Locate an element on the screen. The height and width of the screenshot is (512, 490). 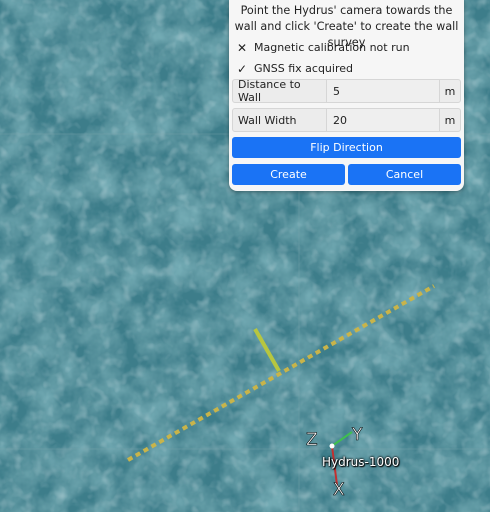
magnetic-calibration-text: Magnetic calibration not run is located at coordinates (332, 47).